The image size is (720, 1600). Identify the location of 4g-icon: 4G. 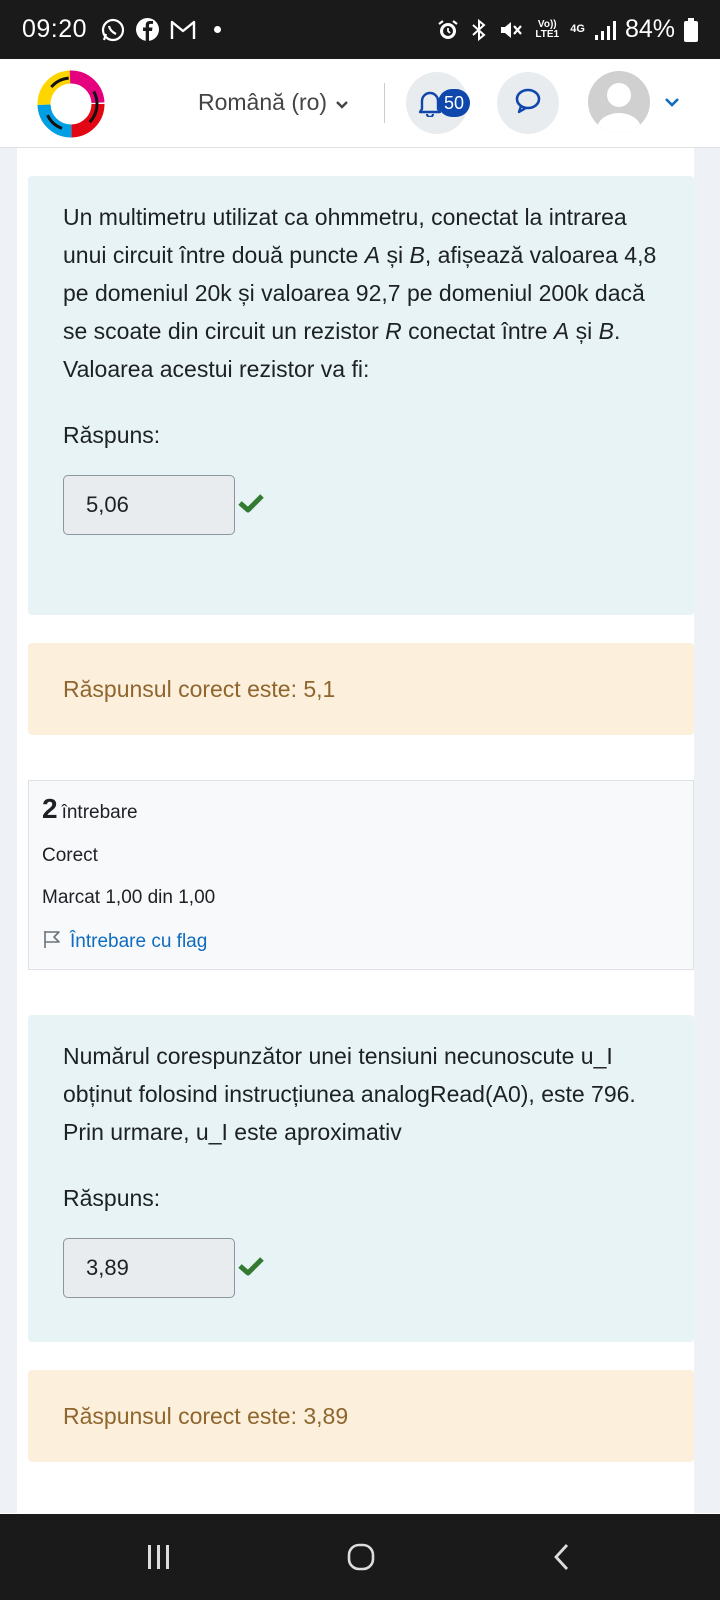
(577, 29).